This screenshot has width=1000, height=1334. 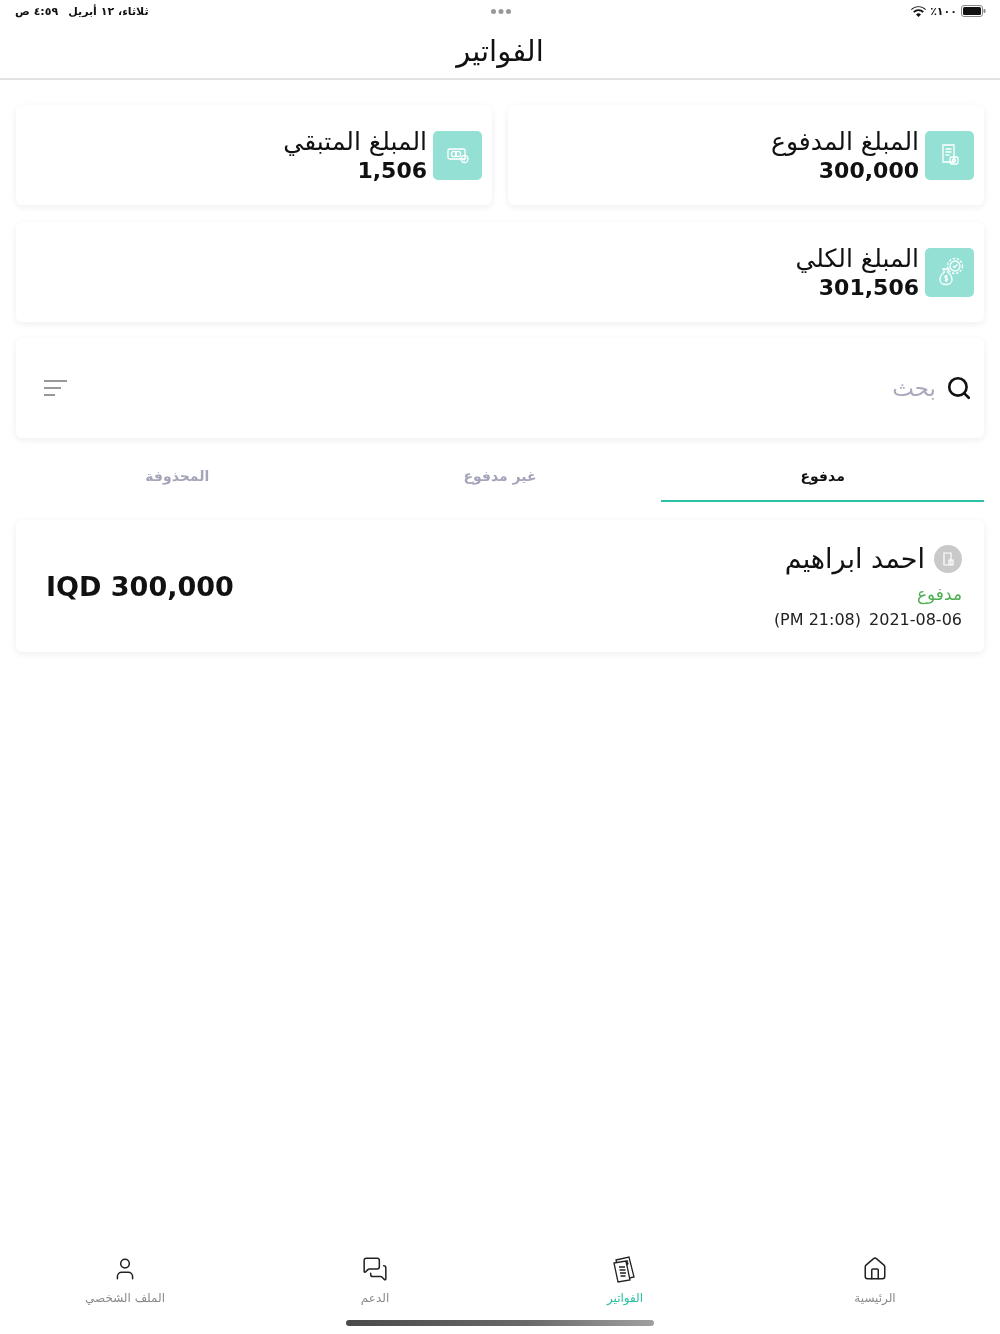 What do you see at coordinates (868, 287) in the screenshot?
I see `summary-value: 301,506` at bounding box center [868, 287].